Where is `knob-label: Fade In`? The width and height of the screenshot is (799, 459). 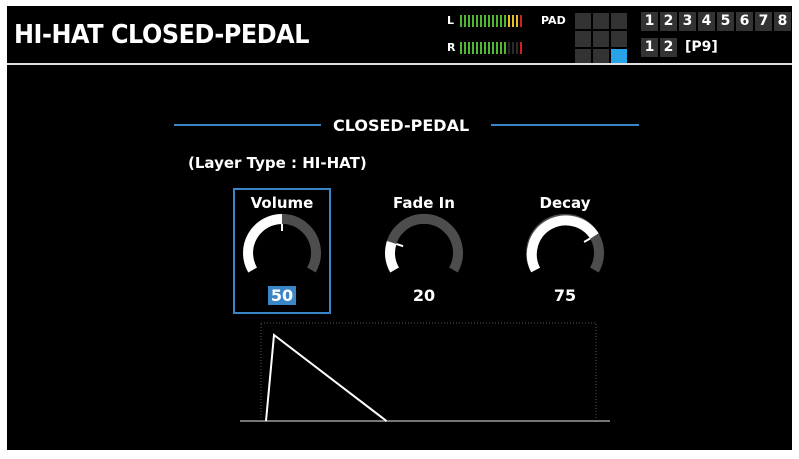 knob-label: Fade In is located at coordinates (424, 203).